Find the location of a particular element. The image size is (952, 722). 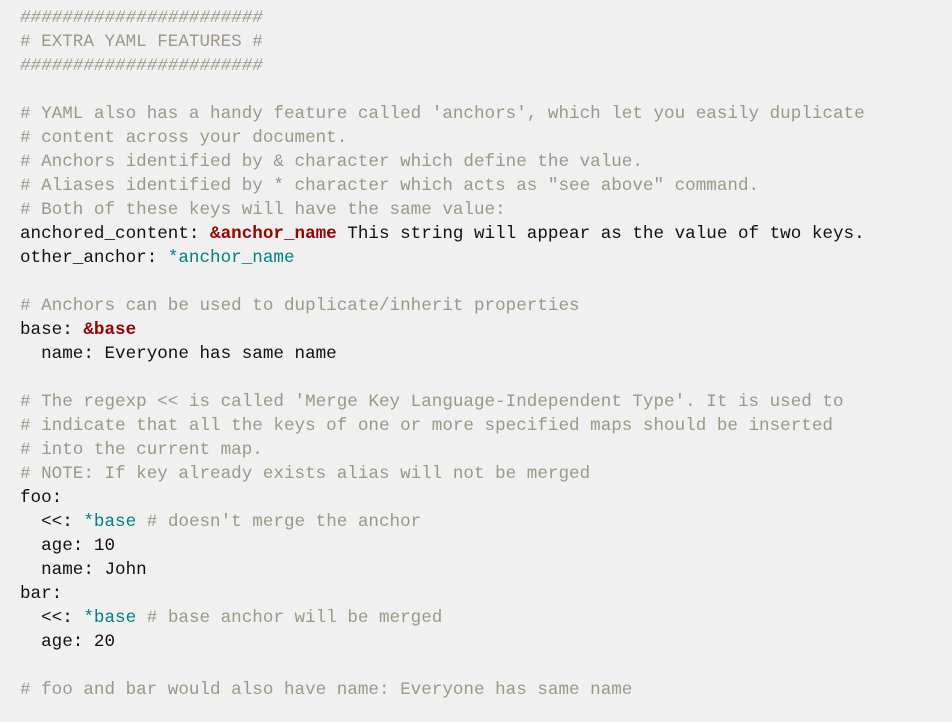

code-line: name: Everyone has same name is located at coordinates (442, 354).